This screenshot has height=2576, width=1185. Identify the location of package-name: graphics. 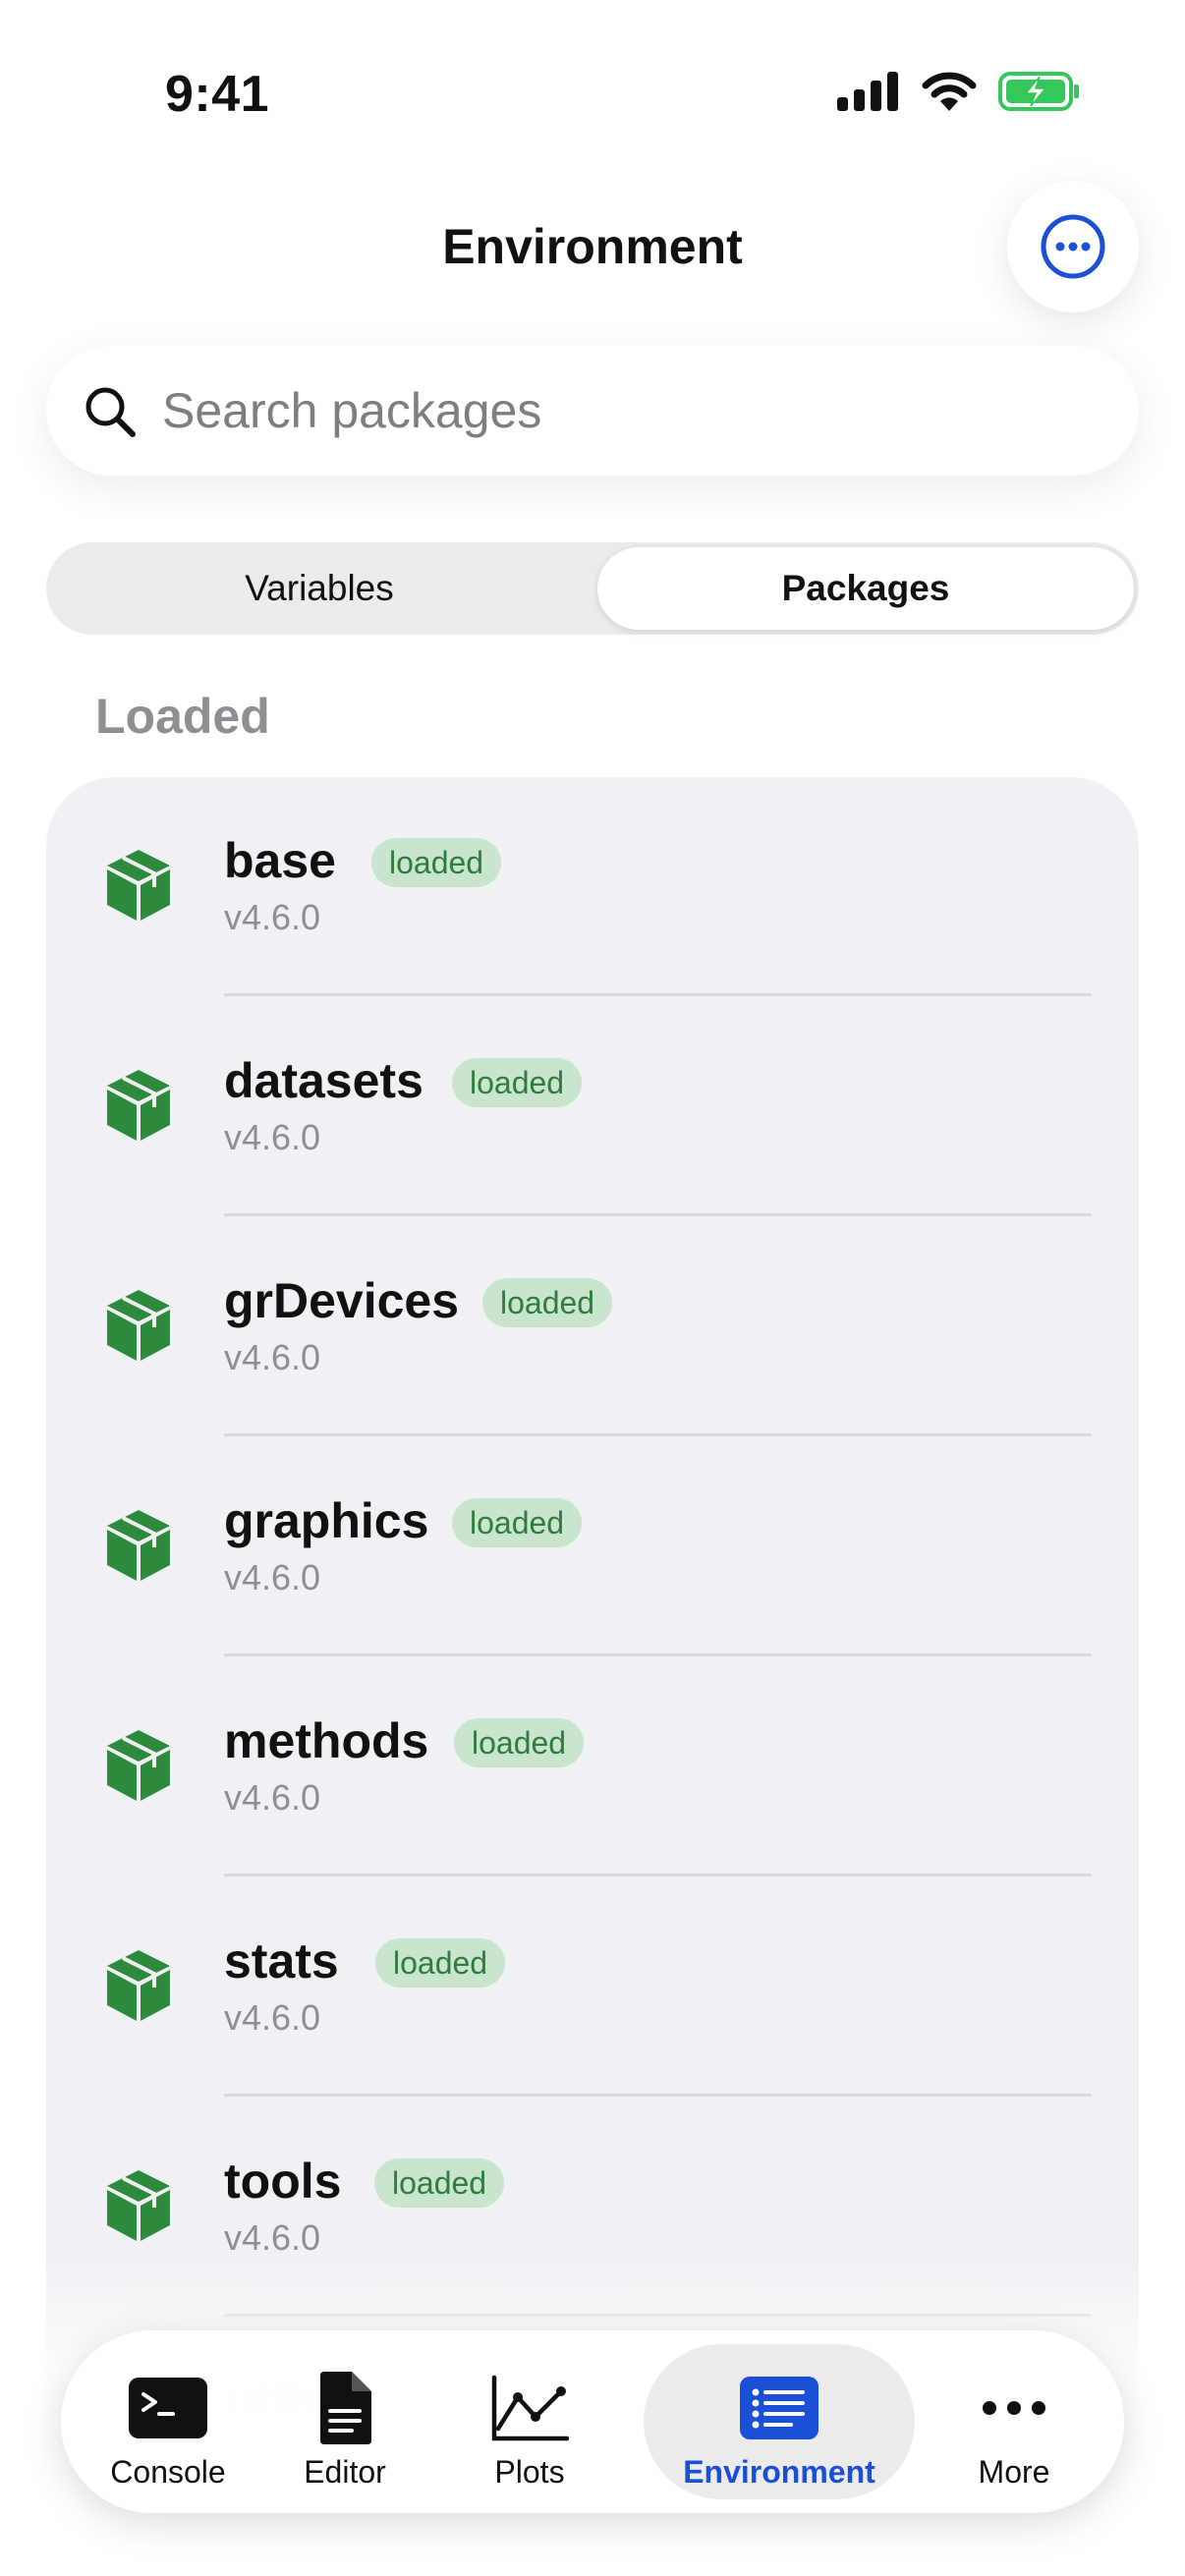
(326, 1520).